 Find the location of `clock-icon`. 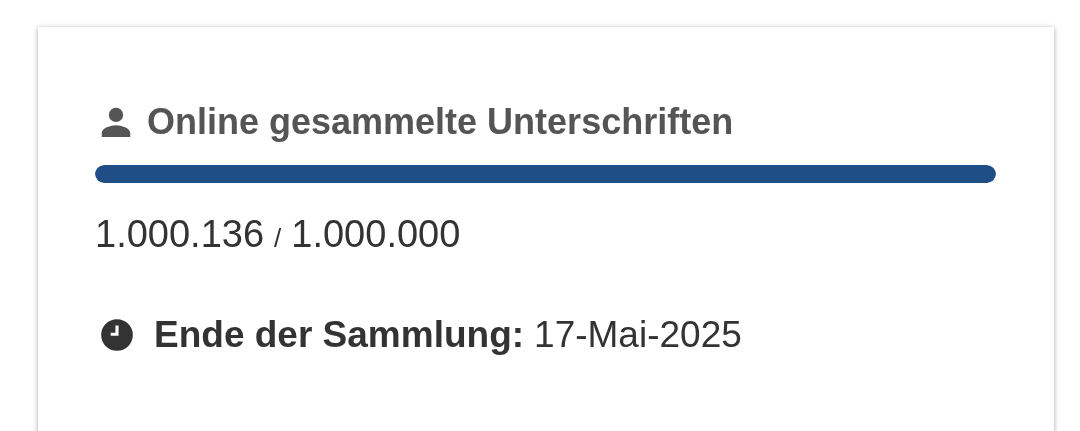

clock-icon is located at coordinates (117, 335).